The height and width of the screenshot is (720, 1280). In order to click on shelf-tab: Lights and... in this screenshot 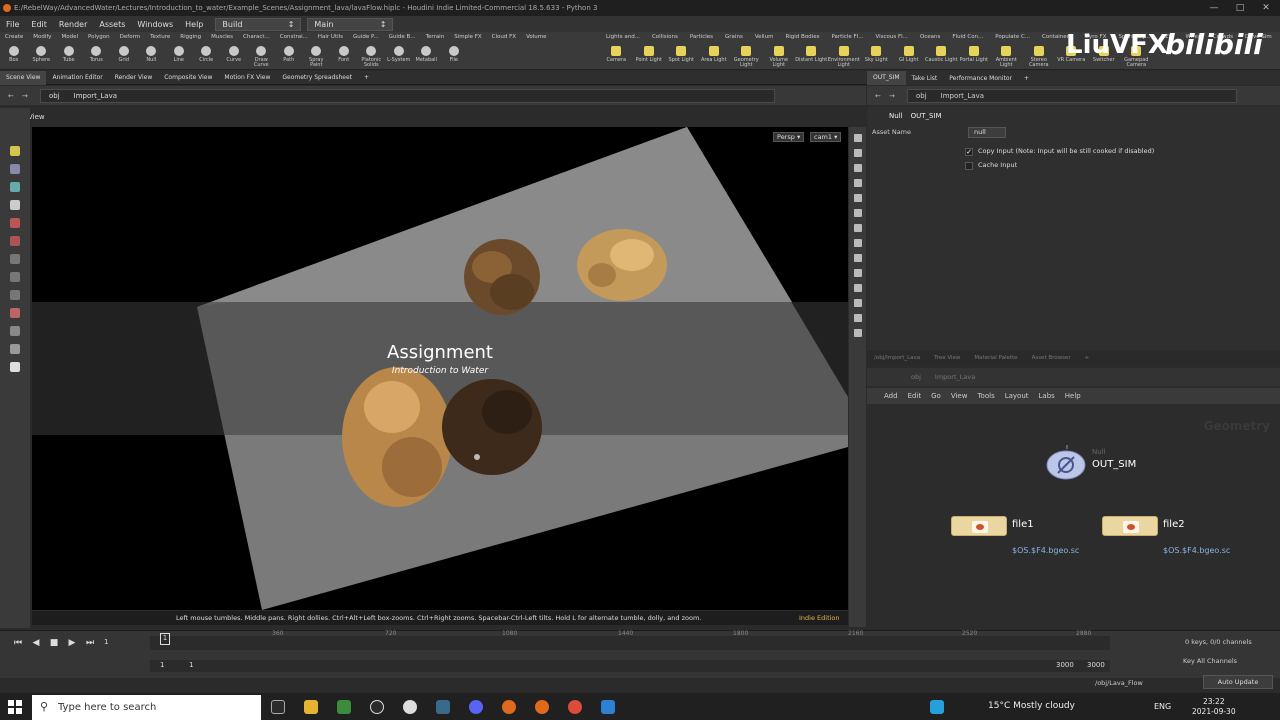, I will do `click(623, 37)`.